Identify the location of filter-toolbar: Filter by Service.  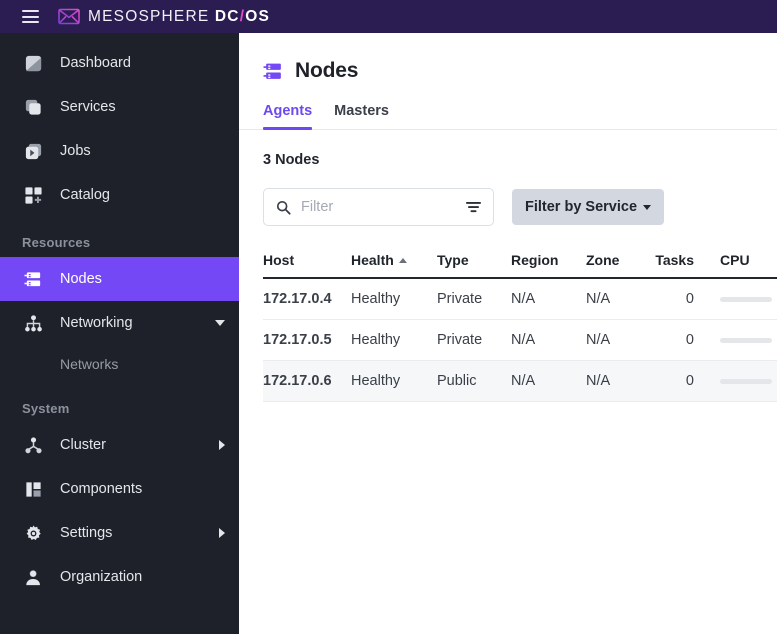
(520, 207).